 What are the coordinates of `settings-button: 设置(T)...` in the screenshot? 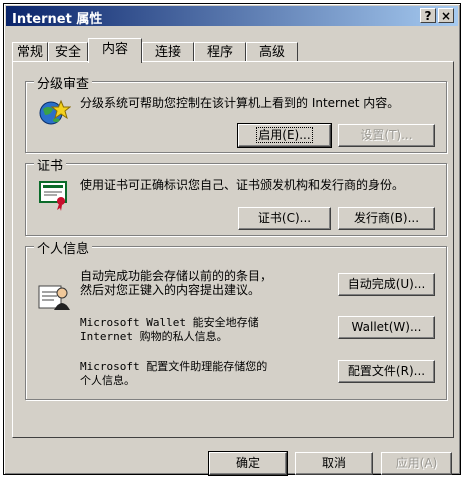 It's located at (386, 135).